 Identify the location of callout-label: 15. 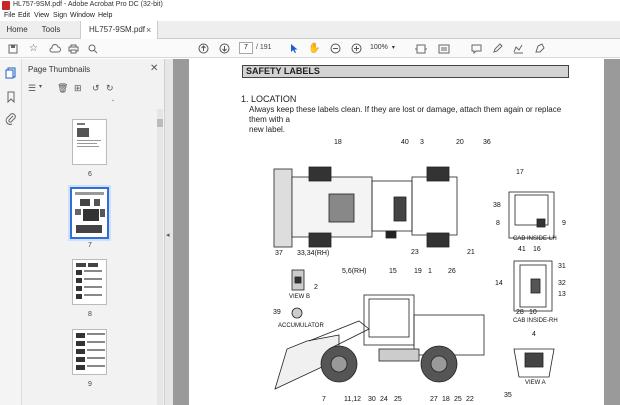
(393, 271).